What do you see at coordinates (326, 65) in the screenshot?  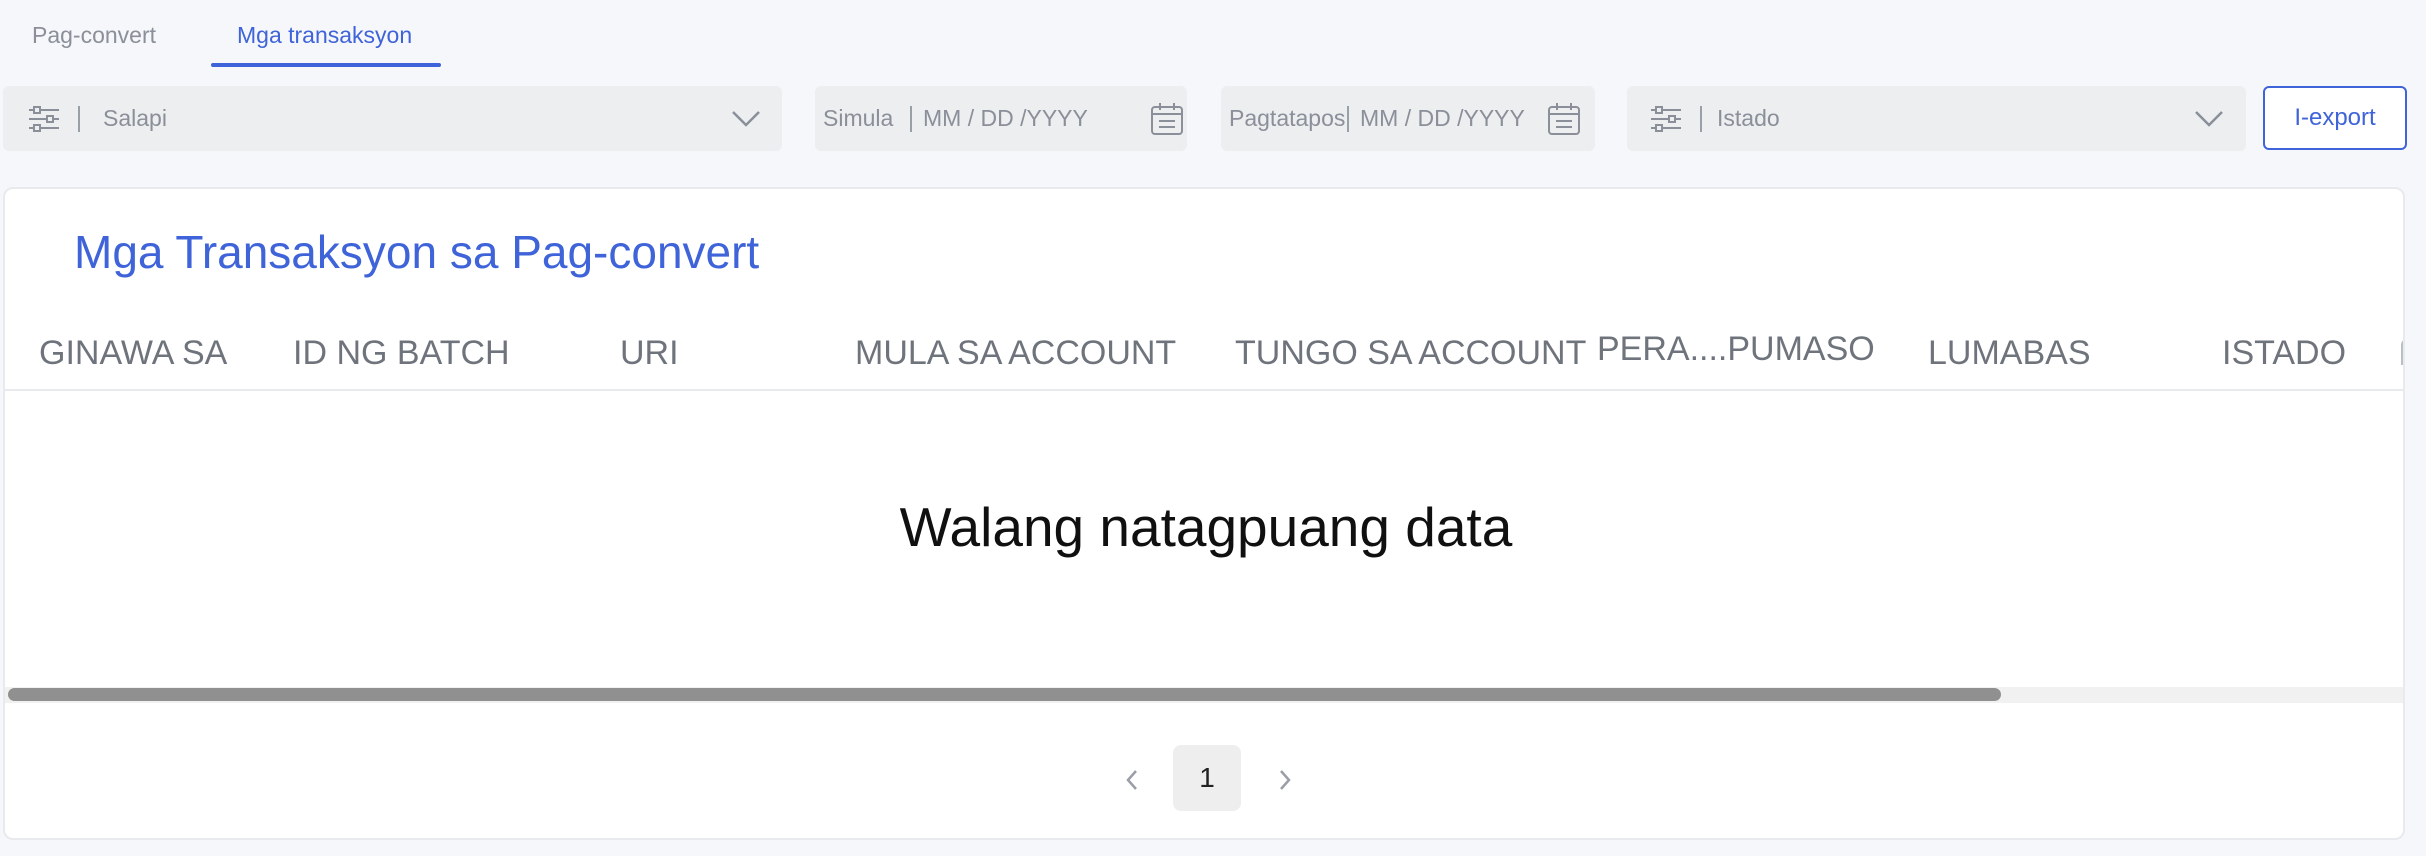 I see `active-tab-indicator` at bounding box center [326, 65].